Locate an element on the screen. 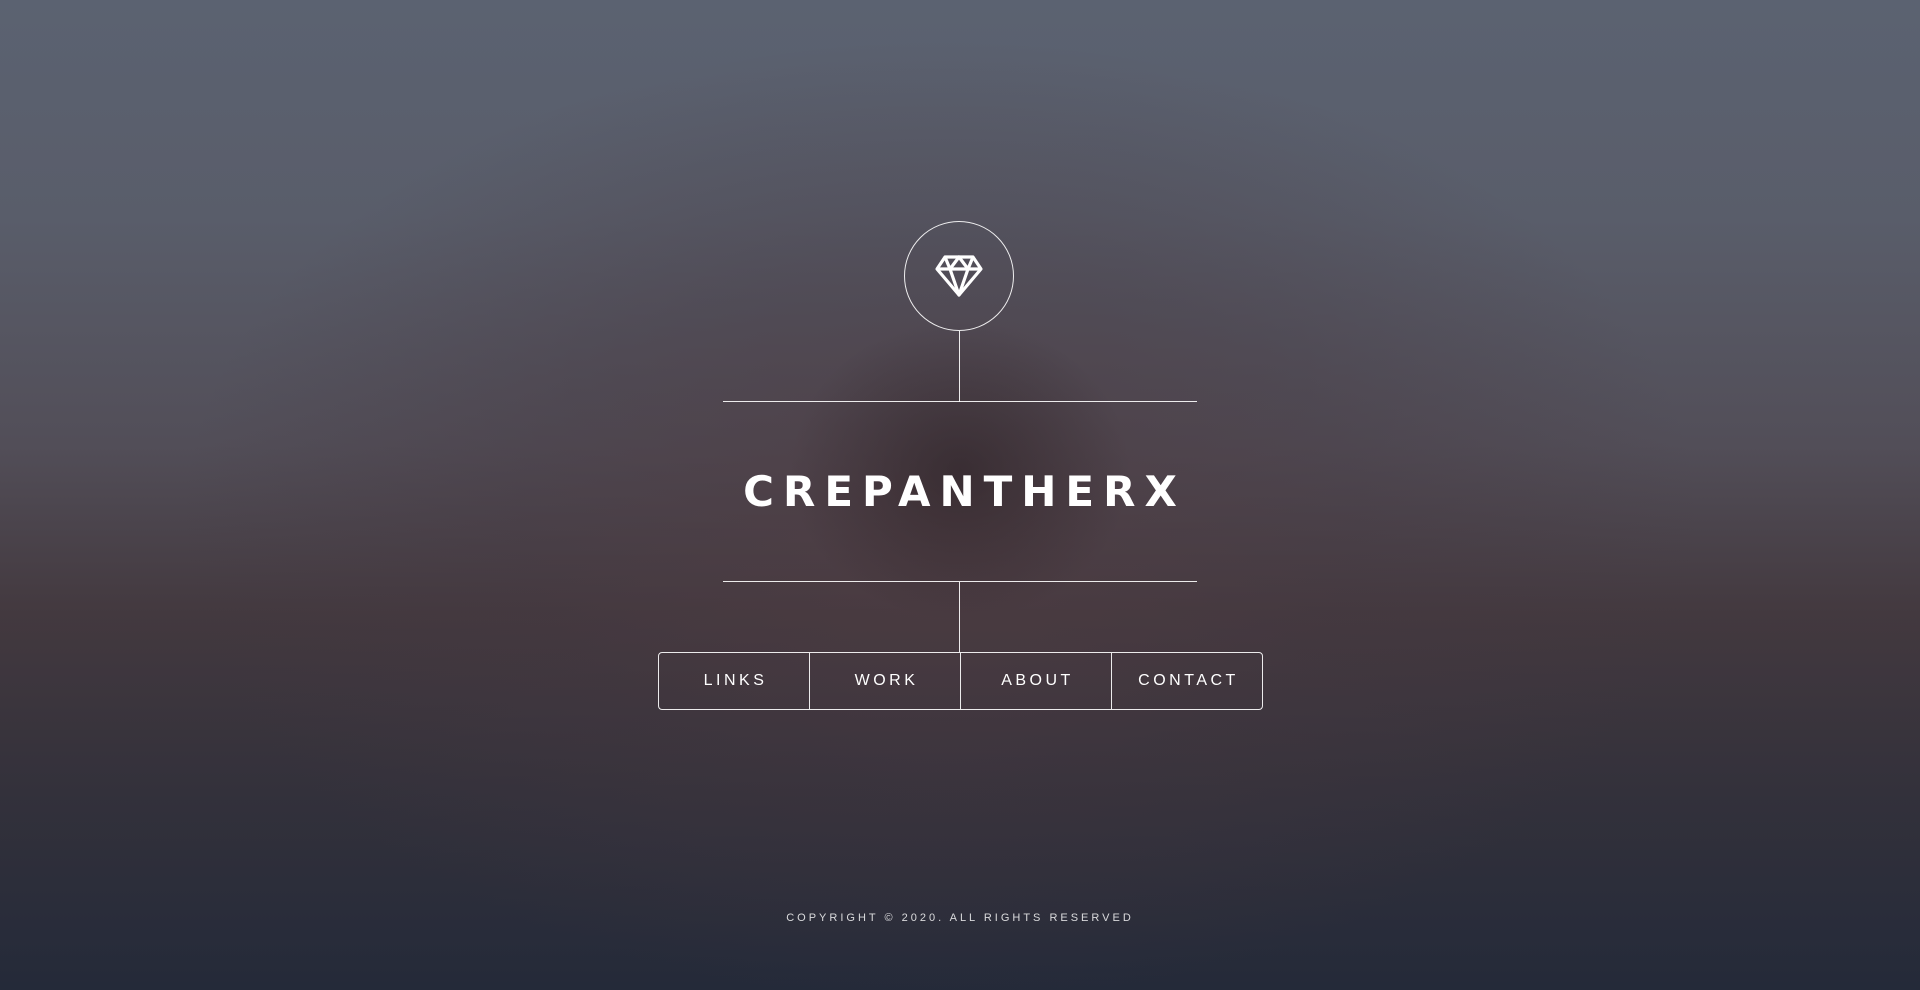  nav-contact-button: CONTACT is located at coordinates (1186, 681).